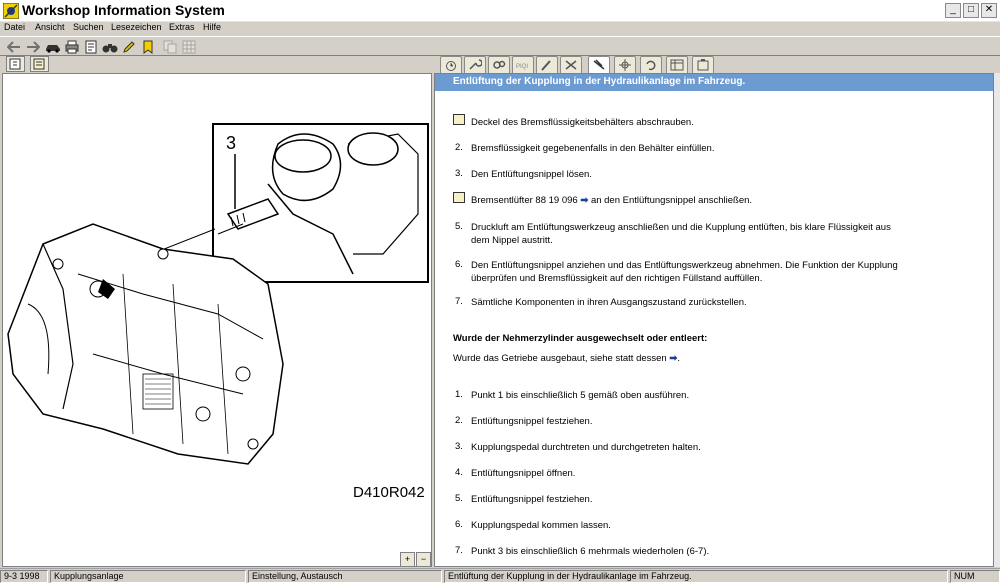 The image size is (1000, 583). I want to click on list2-step-6-number: 6., so click(459, 524).